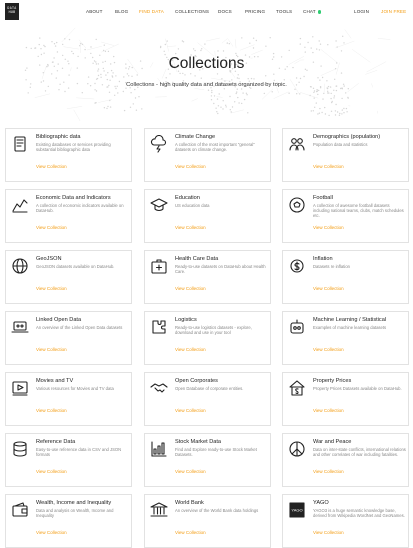 The height and width of the screenshot is (548, 413). Describe the element at coordinates (75, 266) in the screenshot. I see `collection-description: GeoJSON datasets available on DataHub.` at that location.